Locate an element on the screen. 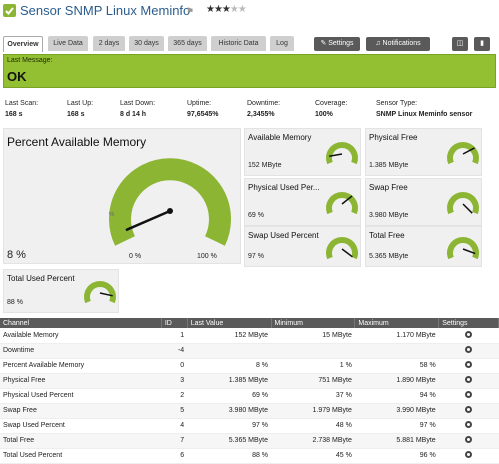  table-cell: 48 % is located at coordinates (313, 426).